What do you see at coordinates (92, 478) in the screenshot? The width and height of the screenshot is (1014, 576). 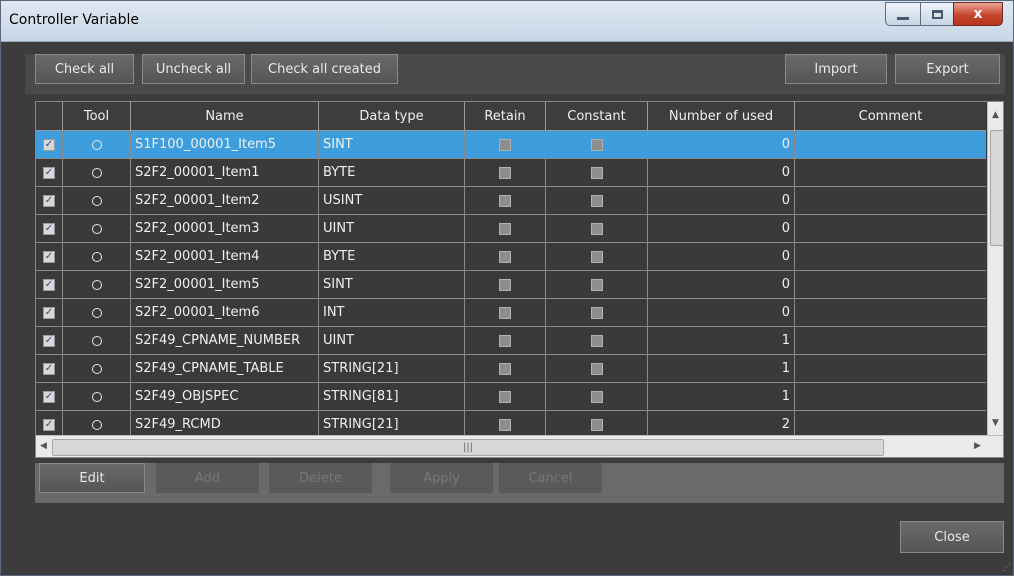 I see `edit-button: Edit` at bounding box center [92, 478].